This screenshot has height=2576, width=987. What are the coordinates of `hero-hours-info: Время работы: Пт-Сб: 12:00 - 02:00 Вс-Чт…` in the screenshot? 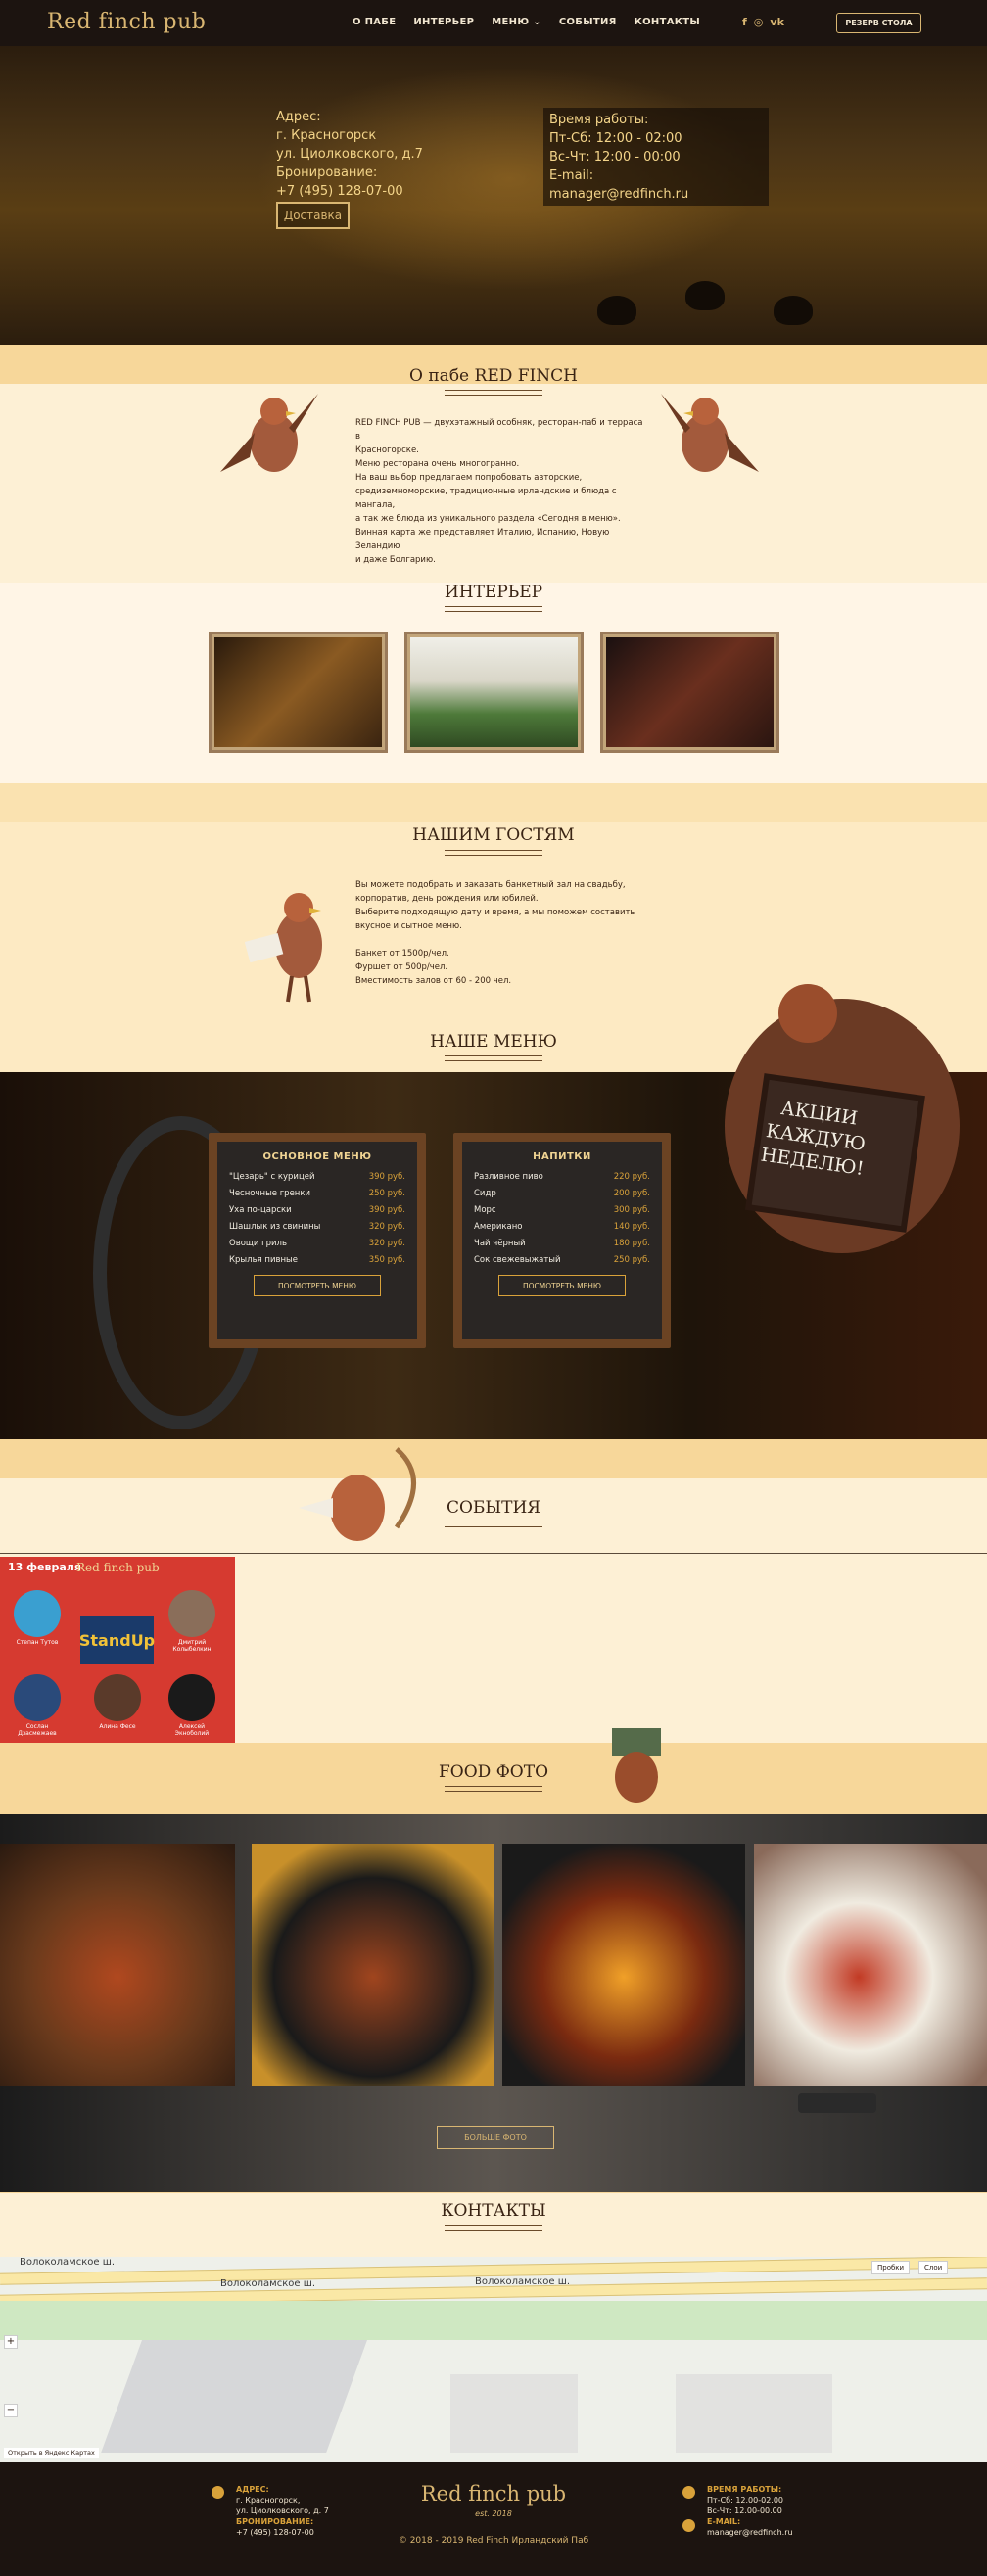 It's located at (656, 157).